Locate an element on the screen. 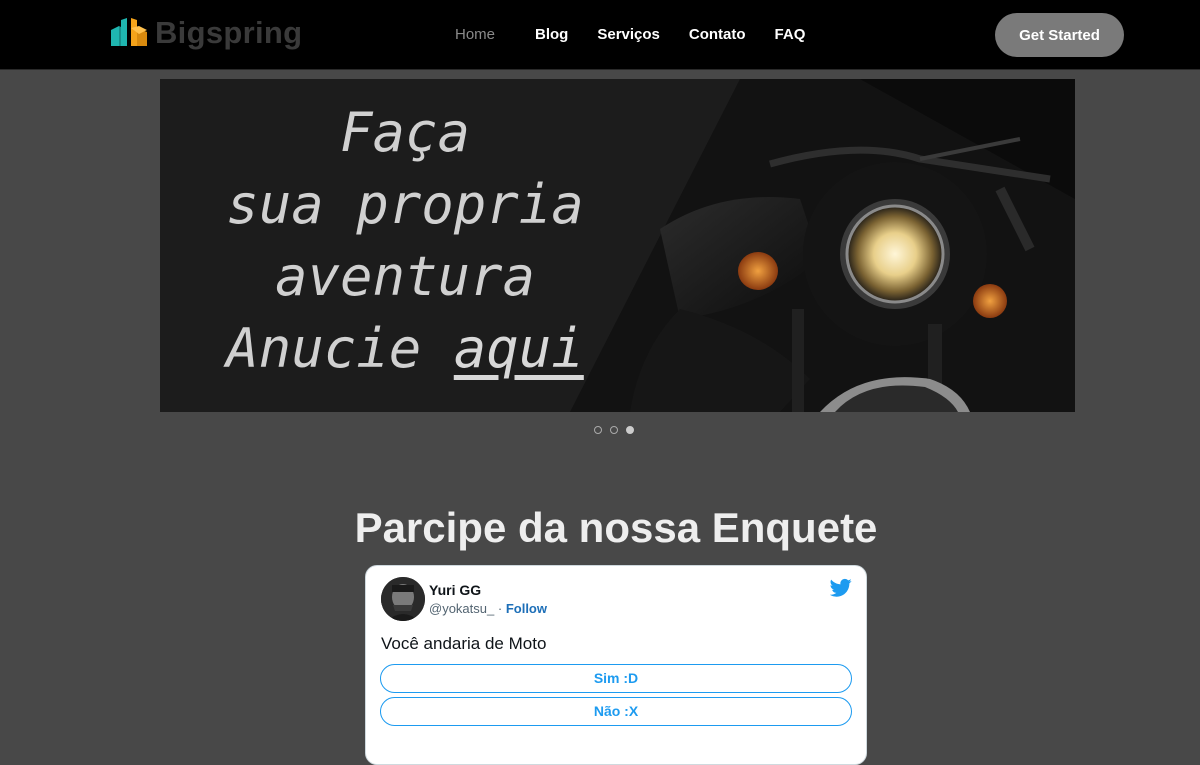 This screenshot has width=1200, height=765. main-nav: Home Blog Serviços Contato FAQ is located at coordinates (644, 34).